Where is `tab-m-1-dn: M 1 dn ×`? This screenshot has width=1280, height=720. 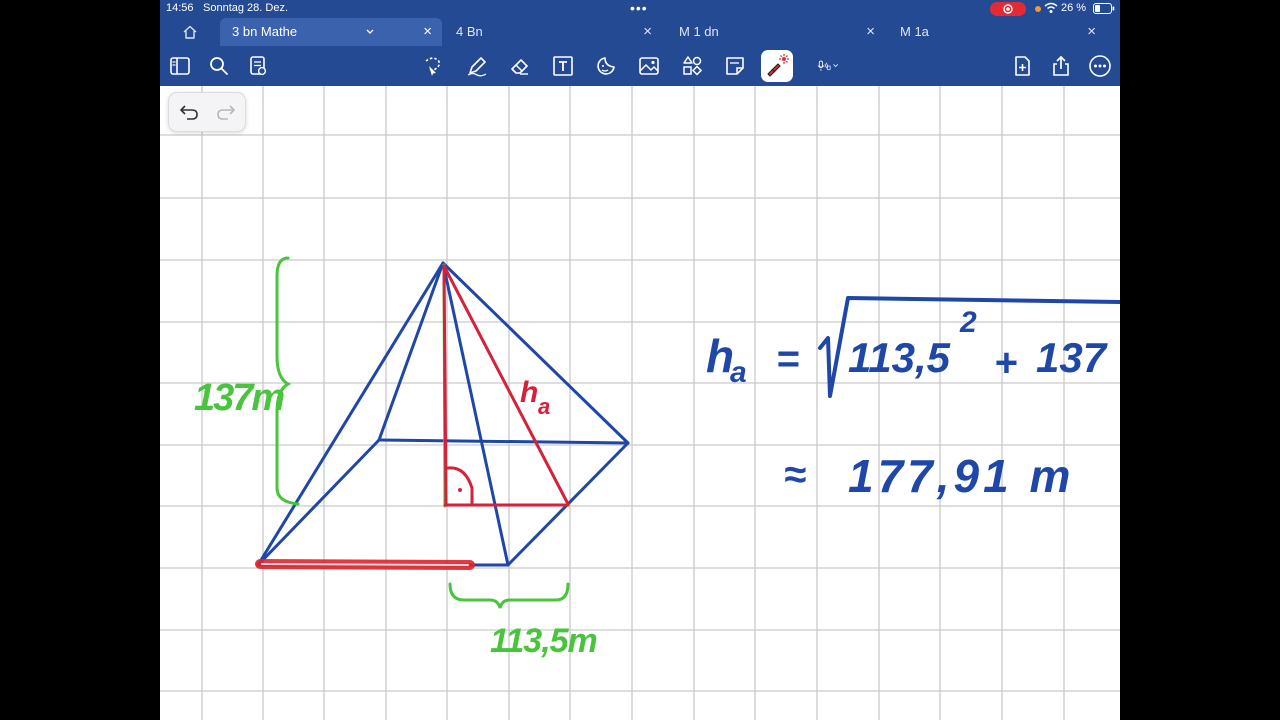
tab-m-1-dn: M 1 dn × is located at coordinates (776, 32).